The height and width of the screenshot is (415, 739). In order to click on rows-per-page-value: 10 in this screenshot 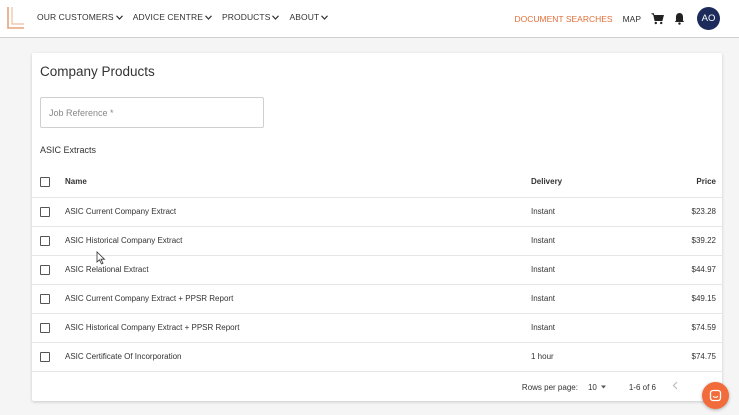, I will do `click(592, 387)`.